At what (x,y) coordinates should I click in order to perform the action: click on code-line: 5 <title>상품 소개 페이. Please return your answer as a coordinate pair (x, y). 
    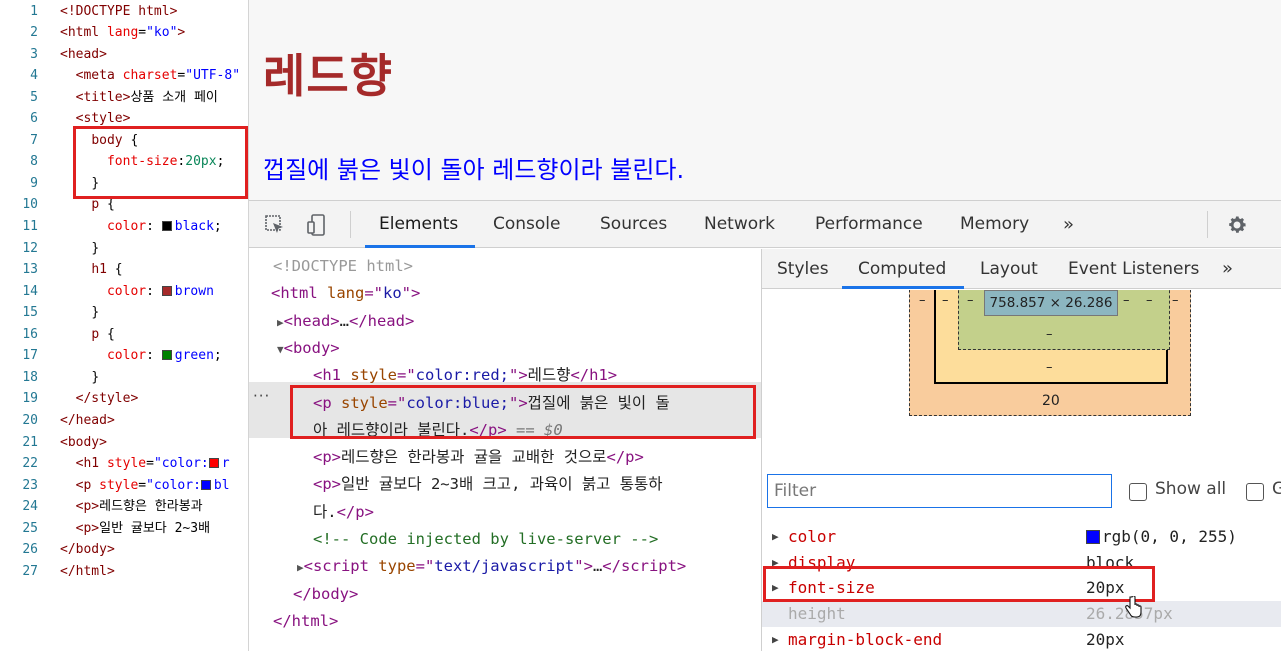
    Looking at the image, I should click on (124, 98).